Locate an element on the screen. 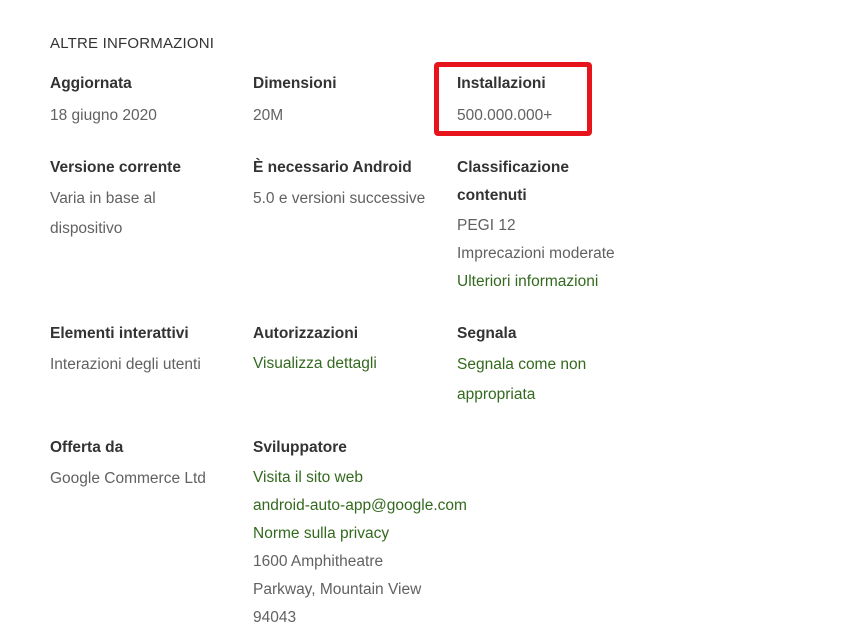 The height and width of the screenshot is (632, 842). offered-by-info: Offerta da Google Commerce Ltd is located at coordinates (147, 464).